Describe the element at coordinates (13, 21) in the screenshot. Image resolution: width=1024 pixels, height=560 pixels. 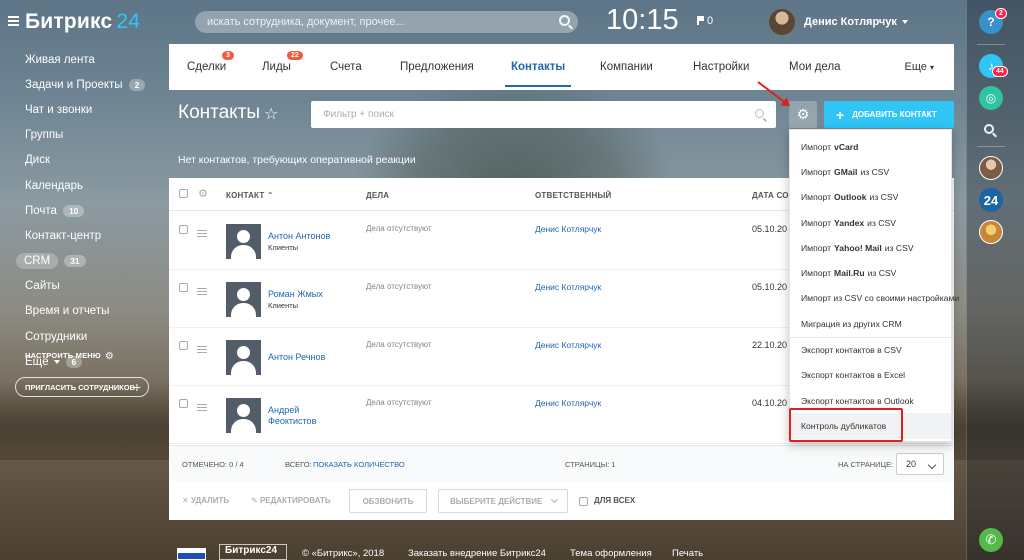
I see `menu-burger-icon` at that location.